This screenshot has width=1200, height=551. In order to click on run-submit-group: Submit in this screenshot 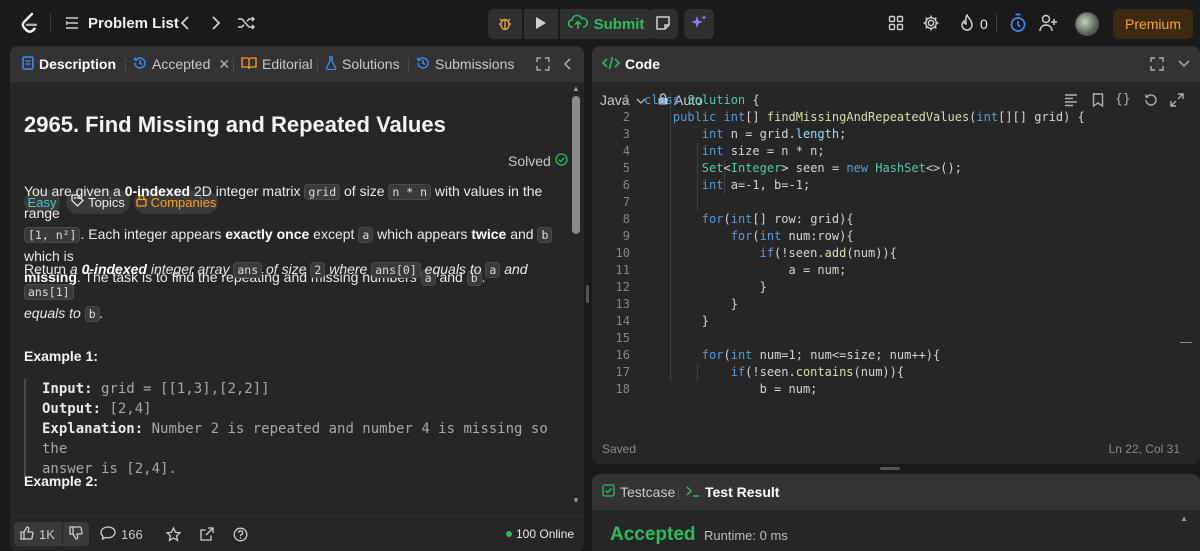, I will do `click(570, 24)`.